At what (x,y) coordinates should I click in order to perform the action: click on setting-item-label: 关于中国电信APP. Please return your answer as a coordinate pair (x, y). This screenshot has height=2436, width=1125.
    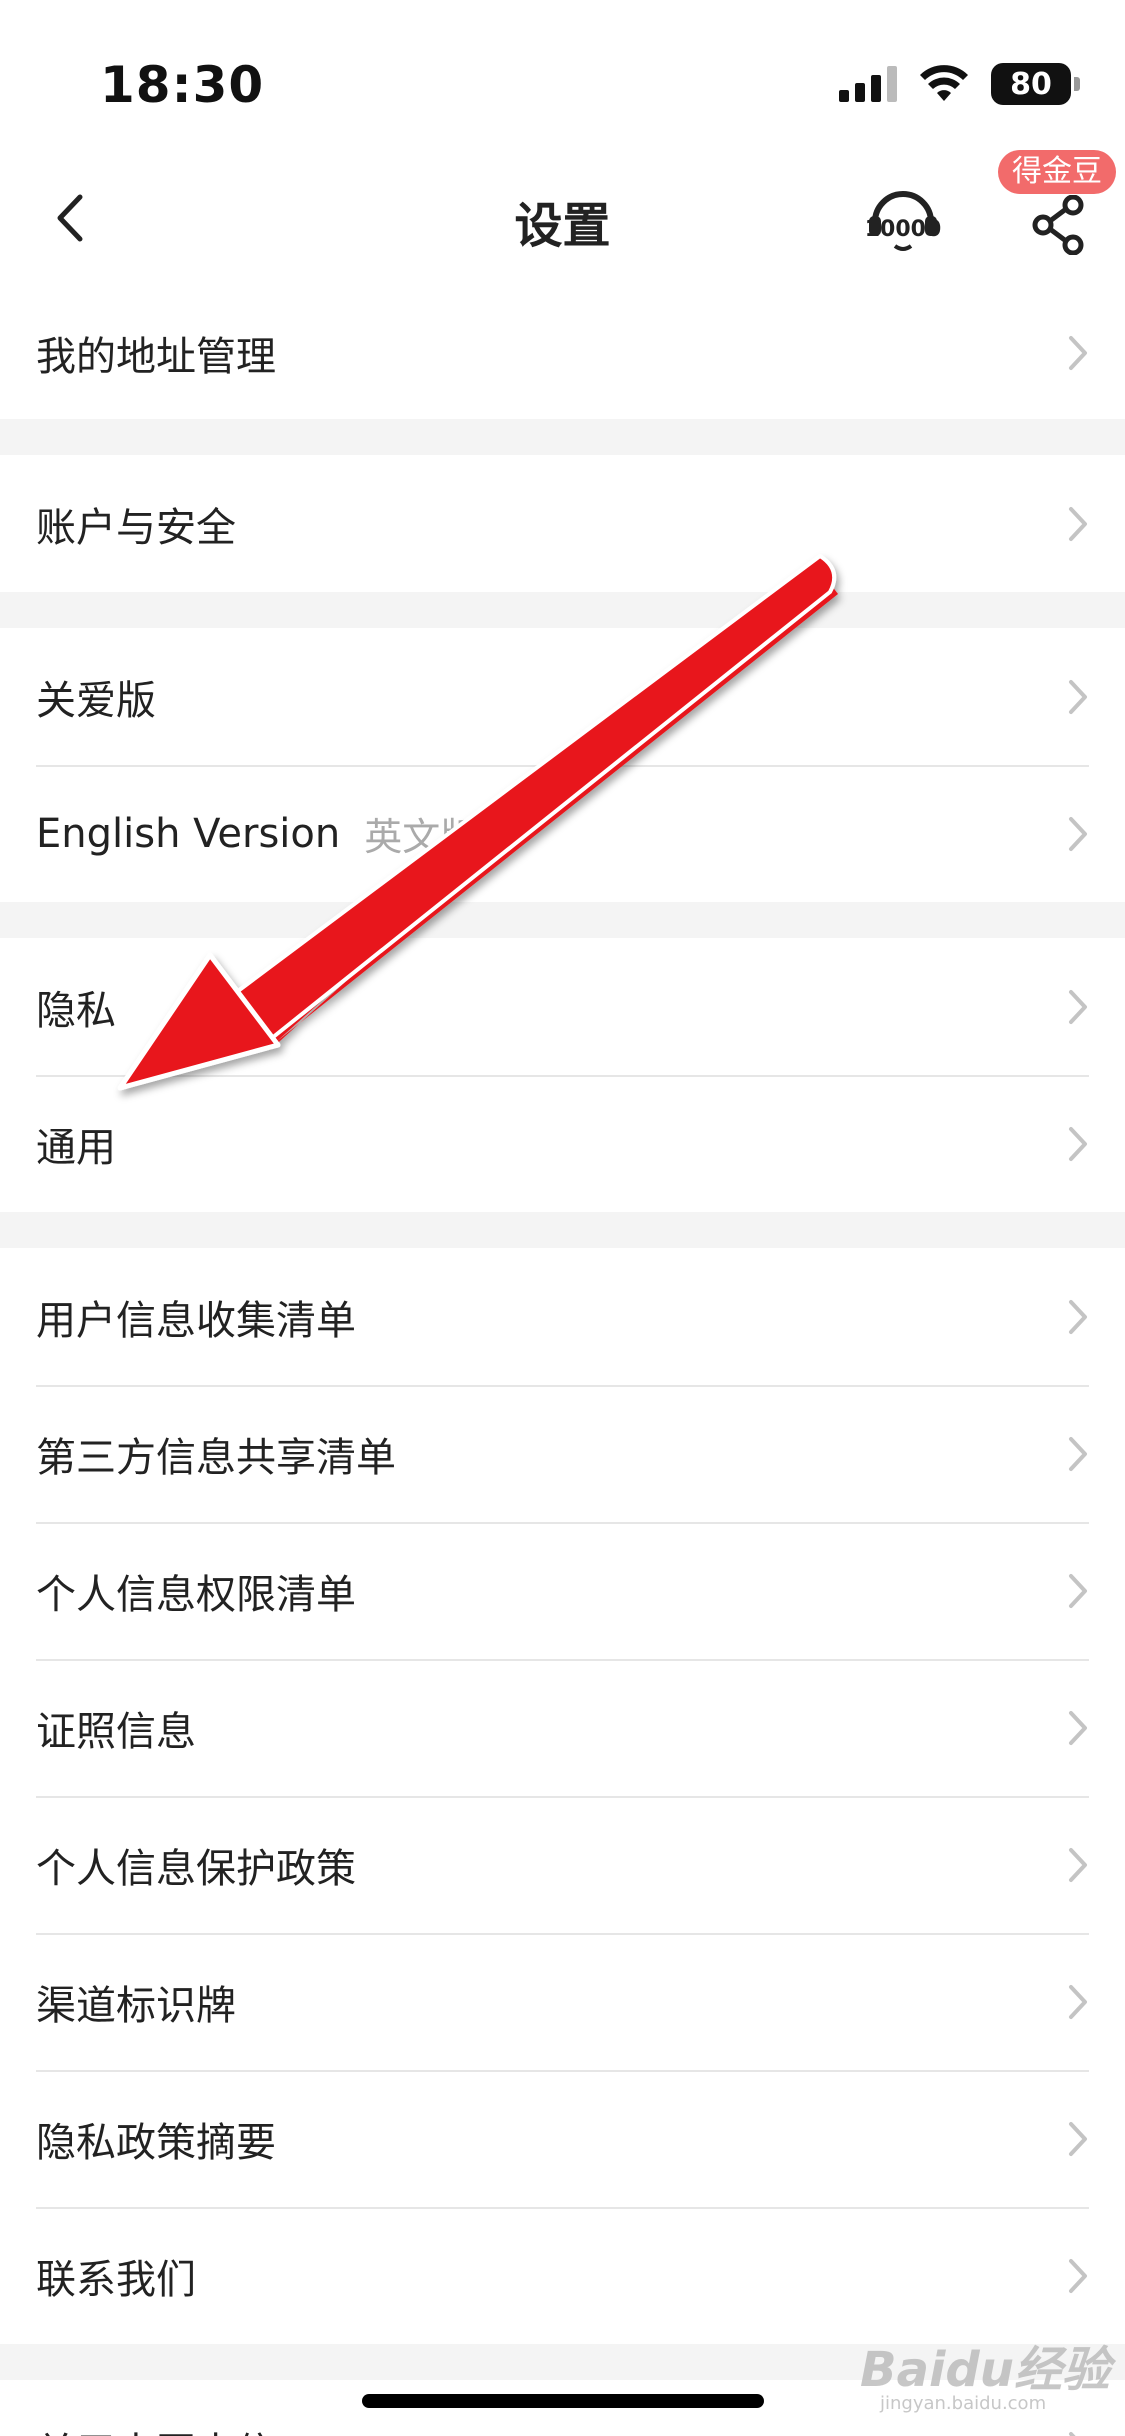
    Looking at the image, I should click on (194, 2428).